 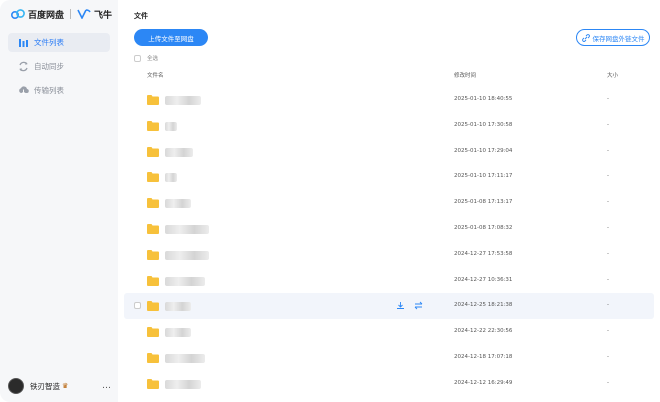 What do you see at coordinates (612, 75) in the screenshot?
I see `column-header-size: 大小` at bounding box center [612, 75].